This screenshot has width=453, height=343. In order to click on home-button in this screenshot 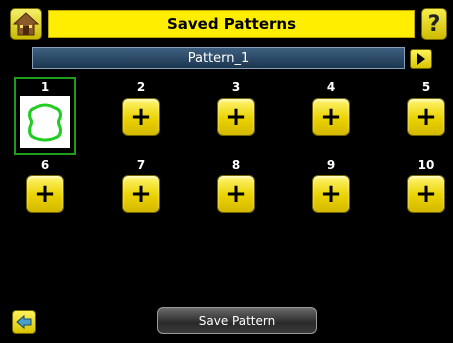, I will do `click(26, 24)`.